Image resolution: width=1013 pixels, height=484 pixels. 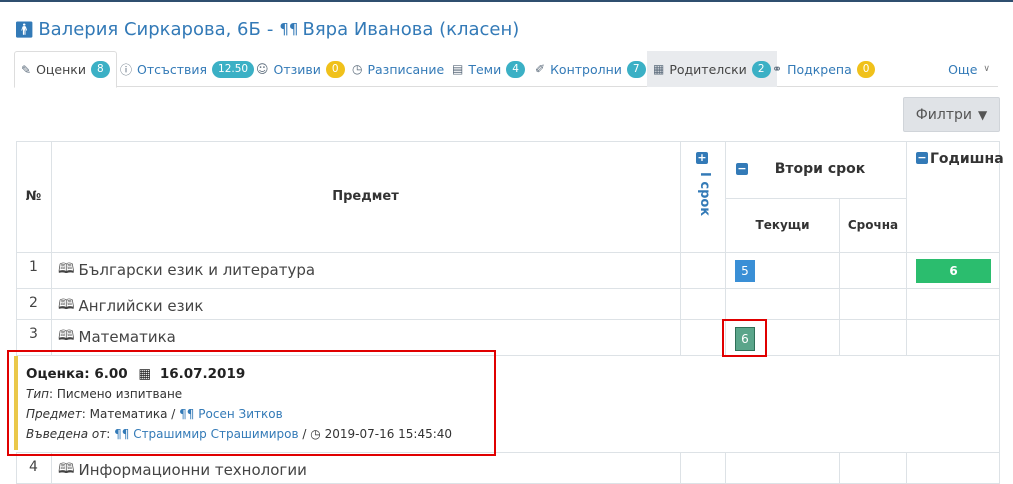 I want to click on tab-feedback: ☺ Отзиви 0, so click(x=300, y=69).